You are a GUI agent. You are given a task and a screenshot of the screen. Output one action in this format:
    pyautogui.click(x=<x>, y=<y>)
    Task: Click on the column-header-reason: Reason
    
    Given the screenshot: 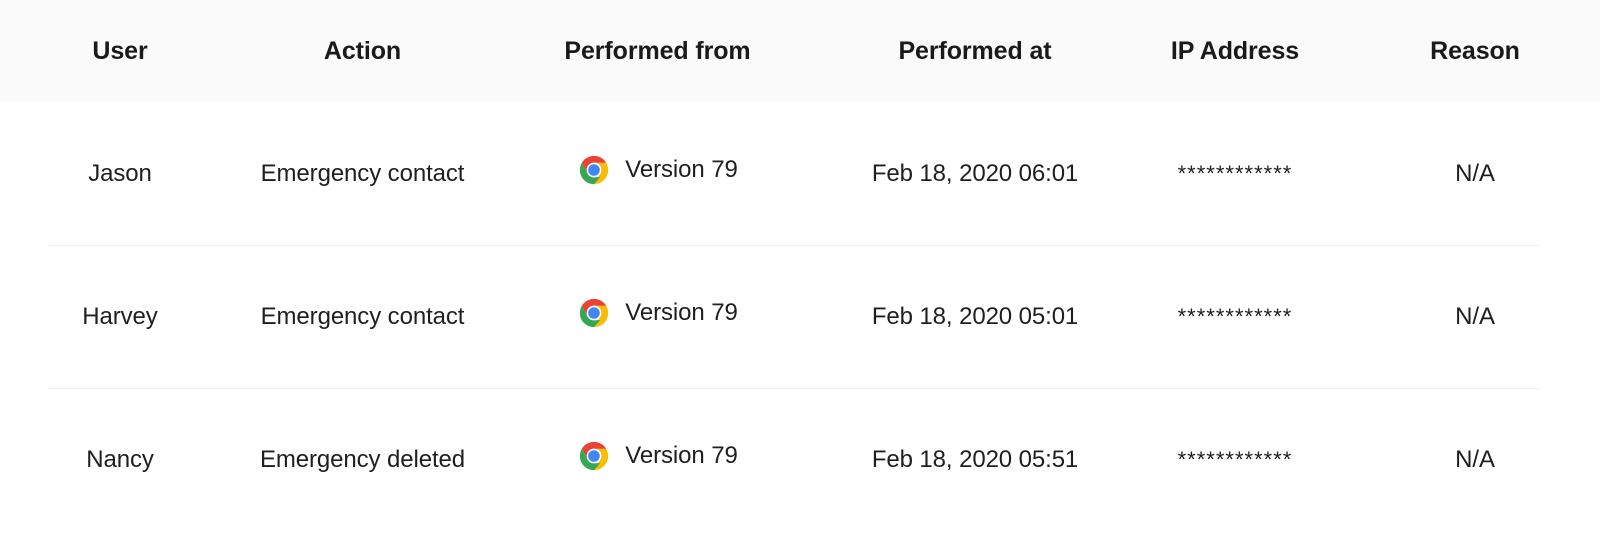 What is the action you would take?
    pyautogui.click(x=1475, y=51)
    